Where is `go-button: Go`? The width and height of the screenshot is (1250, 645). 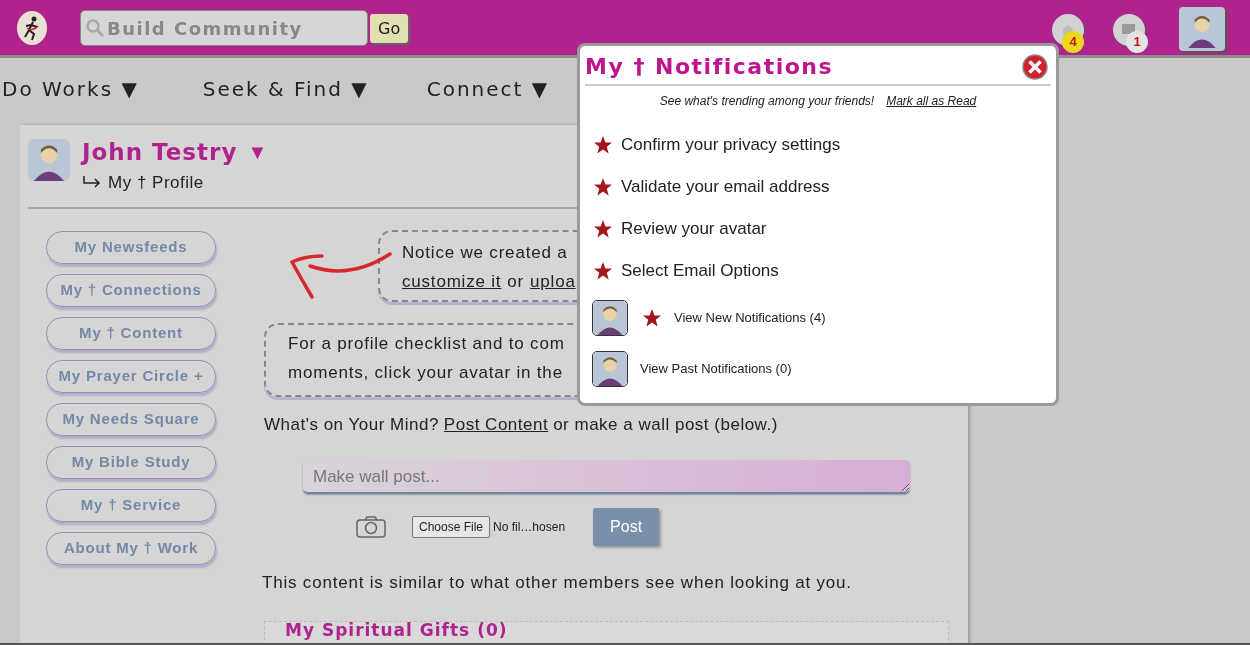
go-button: Go is located at coordinates (389, 28).